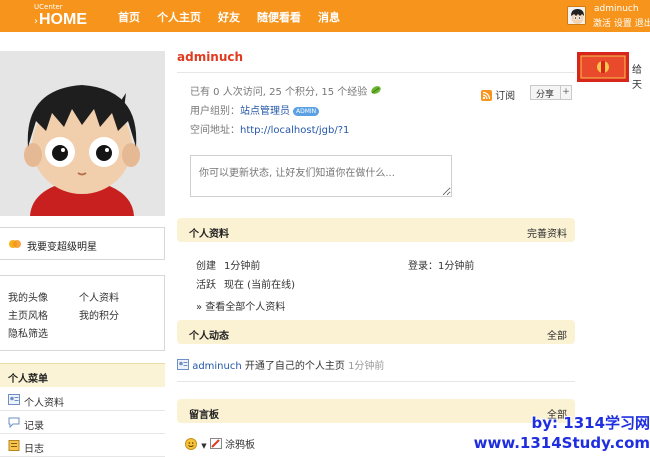 The image size is (650, 457). What do you see at coordinates (82, 446) in the screenshot?
I see `menu-item-blog: 日志` at bounding box center [82, 446].